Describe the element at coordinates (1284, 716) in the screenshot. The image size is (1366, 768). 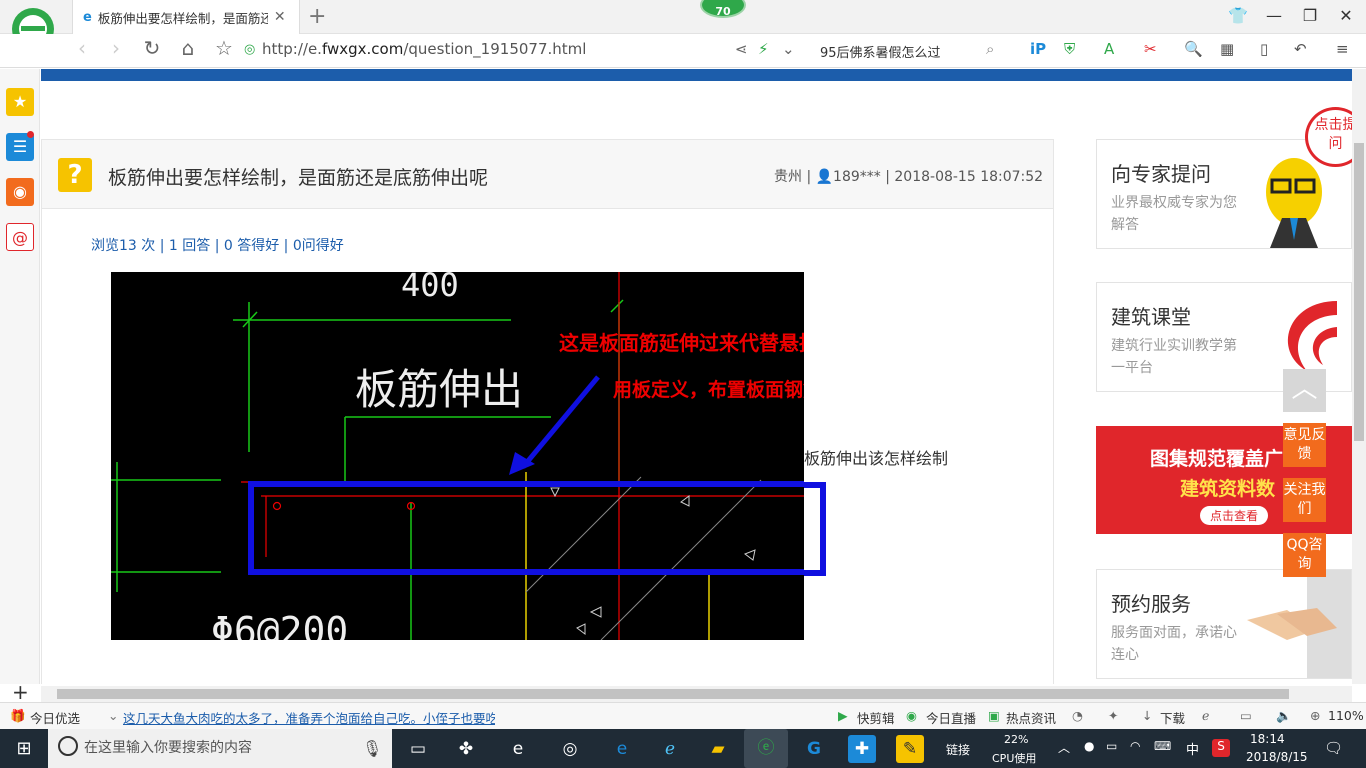
I see `volume-icon: 🔈` at that location.